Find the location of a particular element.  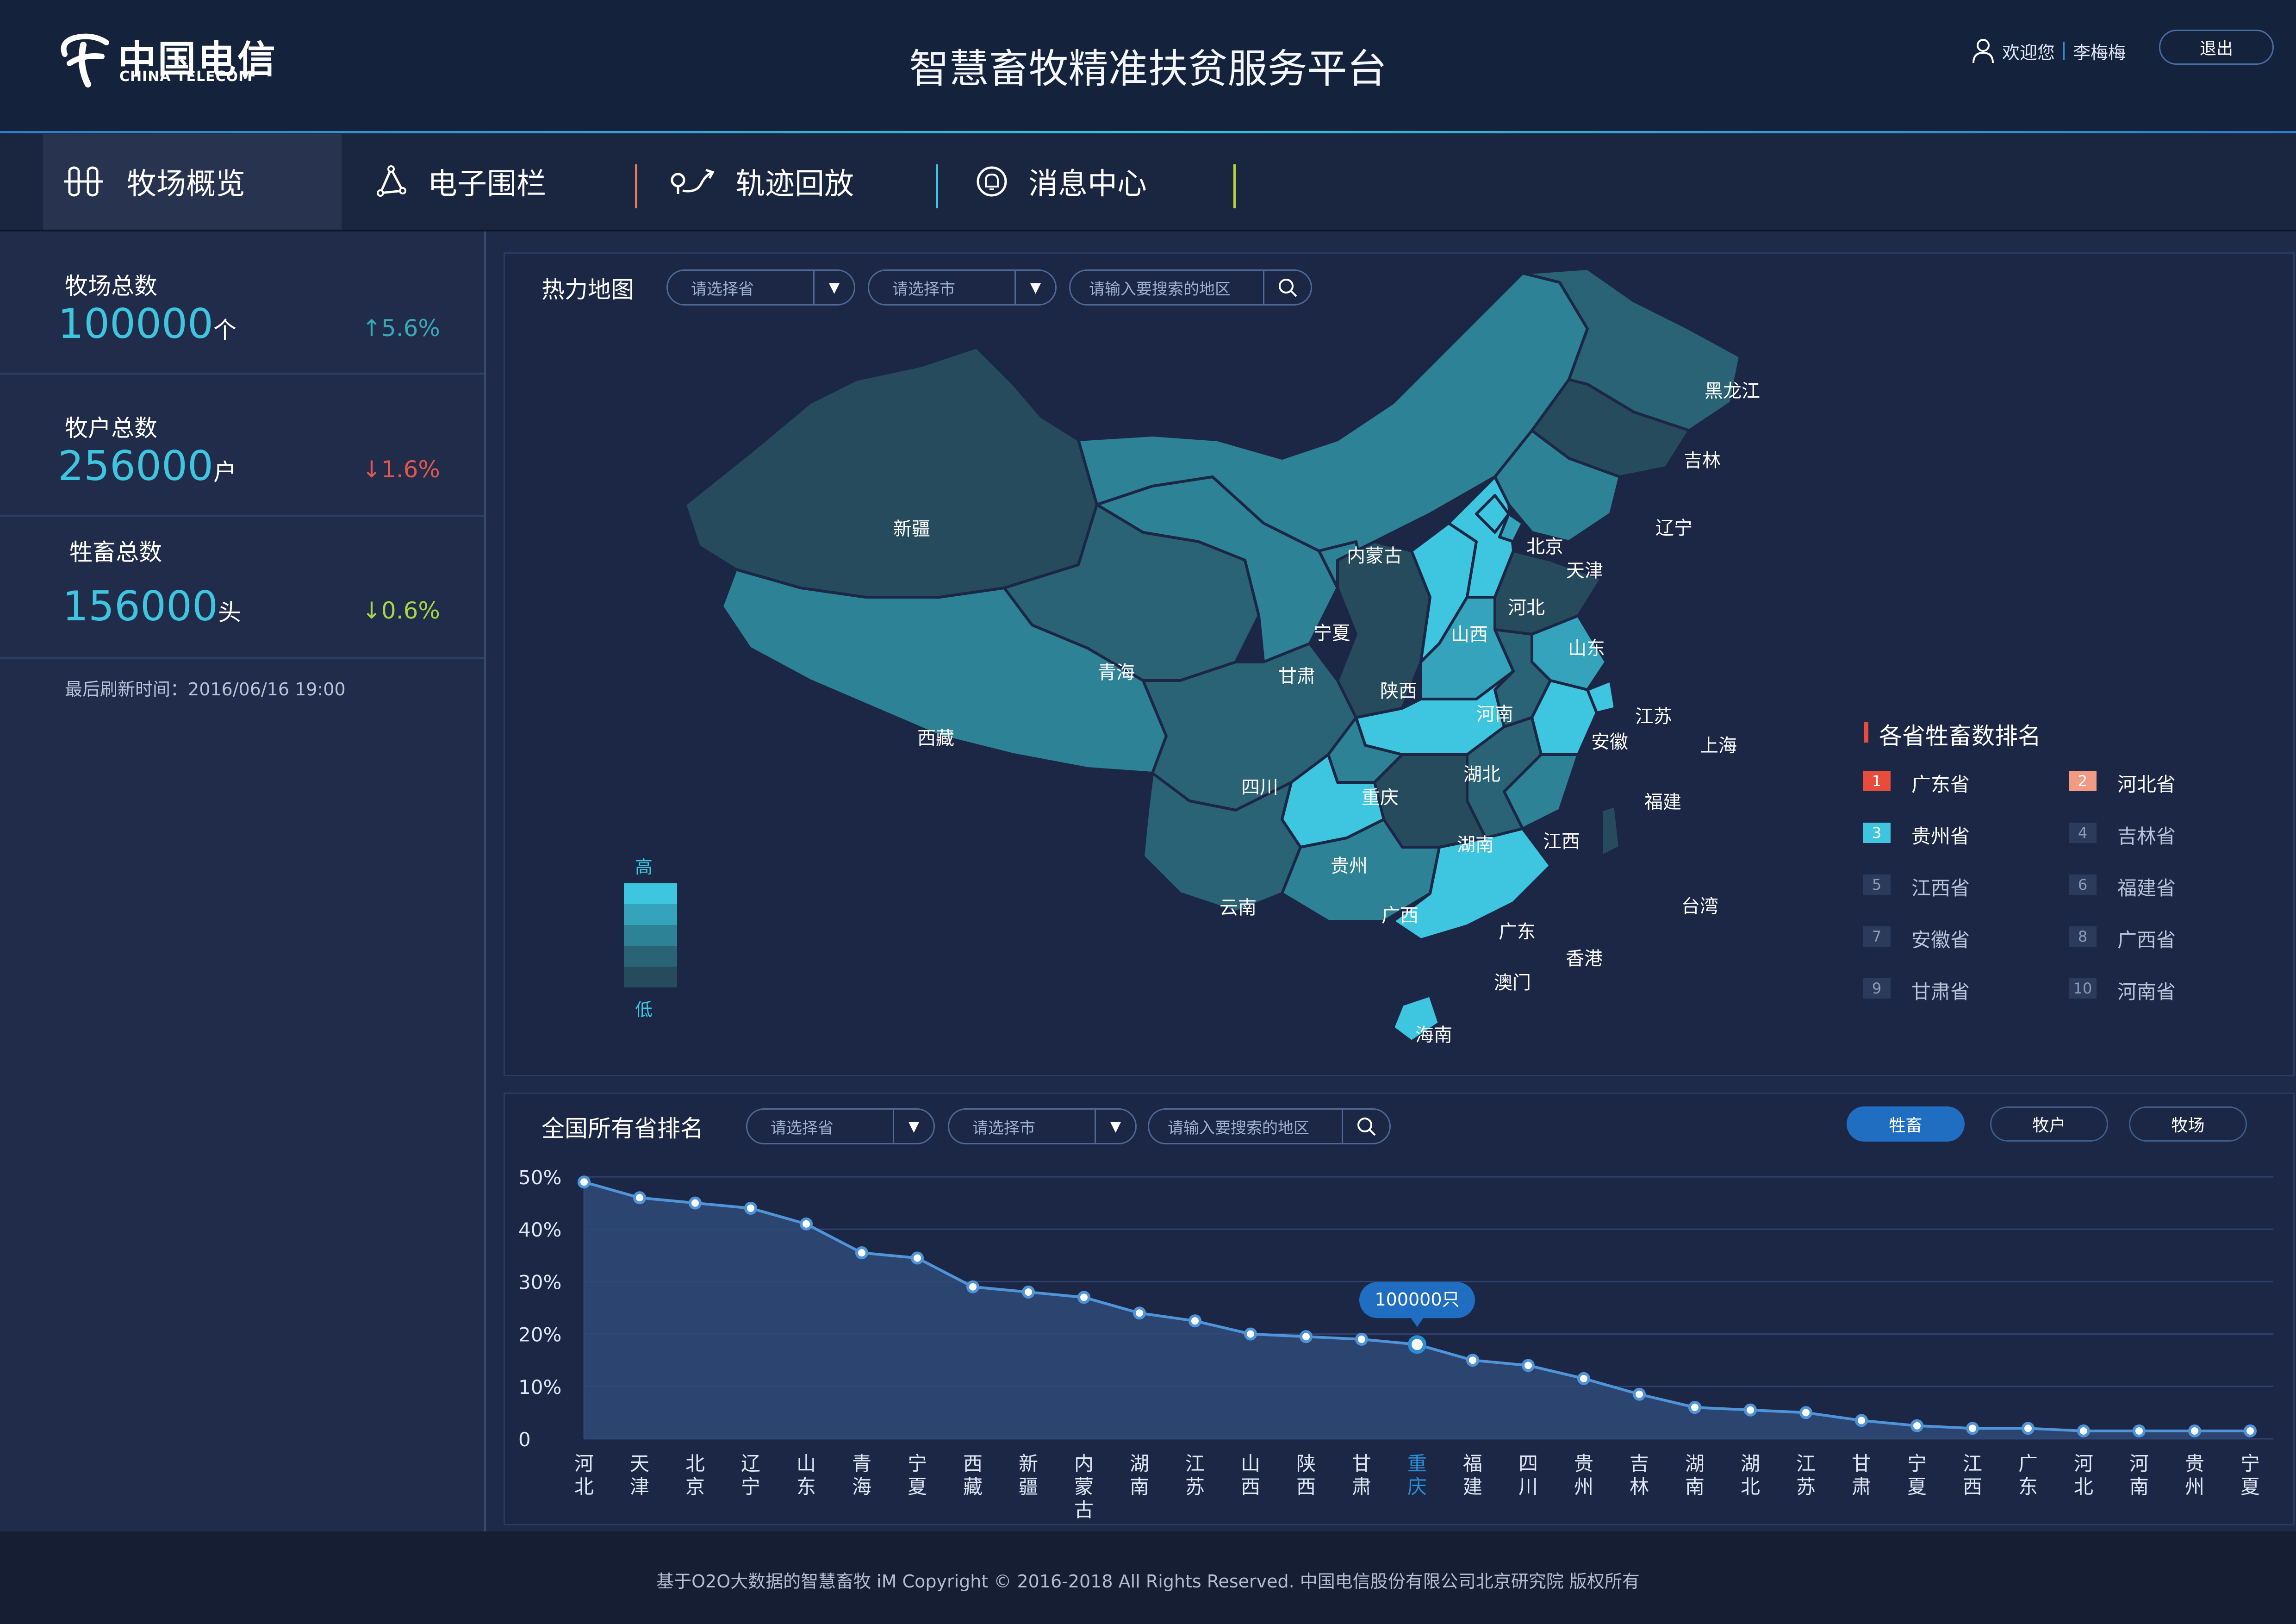

x-tick-label: 福 is located at coordinates (1472, 1463).